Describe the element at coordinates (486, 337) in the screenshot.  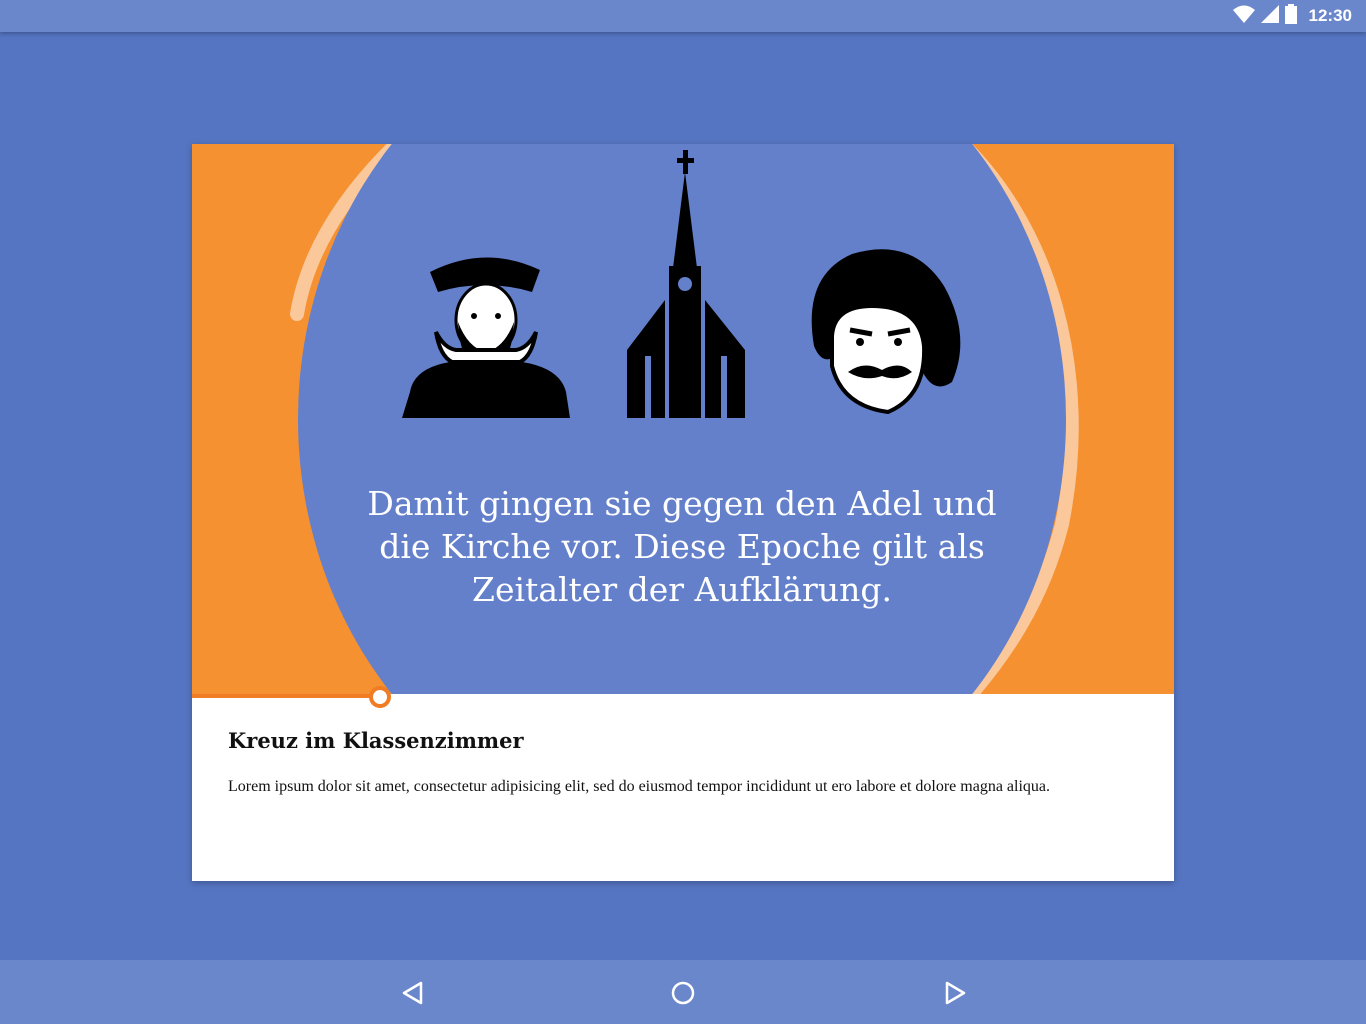
I see `reformer-portrait-icon` at that location.